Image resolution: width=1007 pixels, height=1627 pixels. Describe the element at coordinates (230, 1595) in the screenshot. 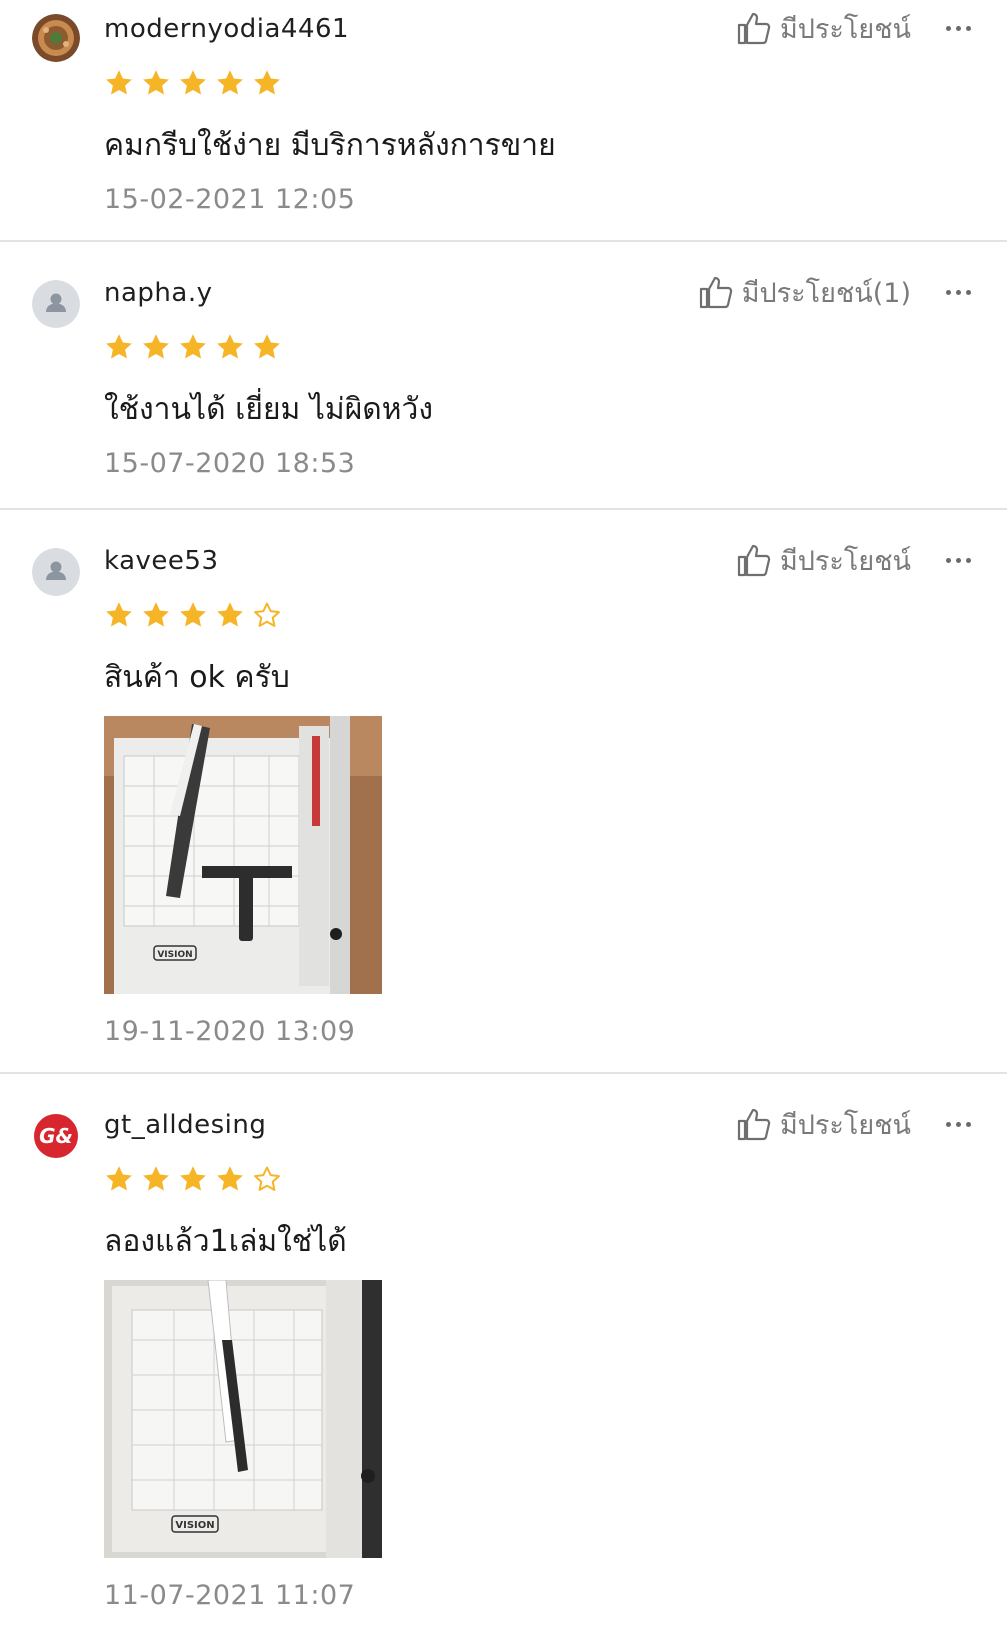

I see `review-timestamp: 11-07-2021 11:07` at that location.